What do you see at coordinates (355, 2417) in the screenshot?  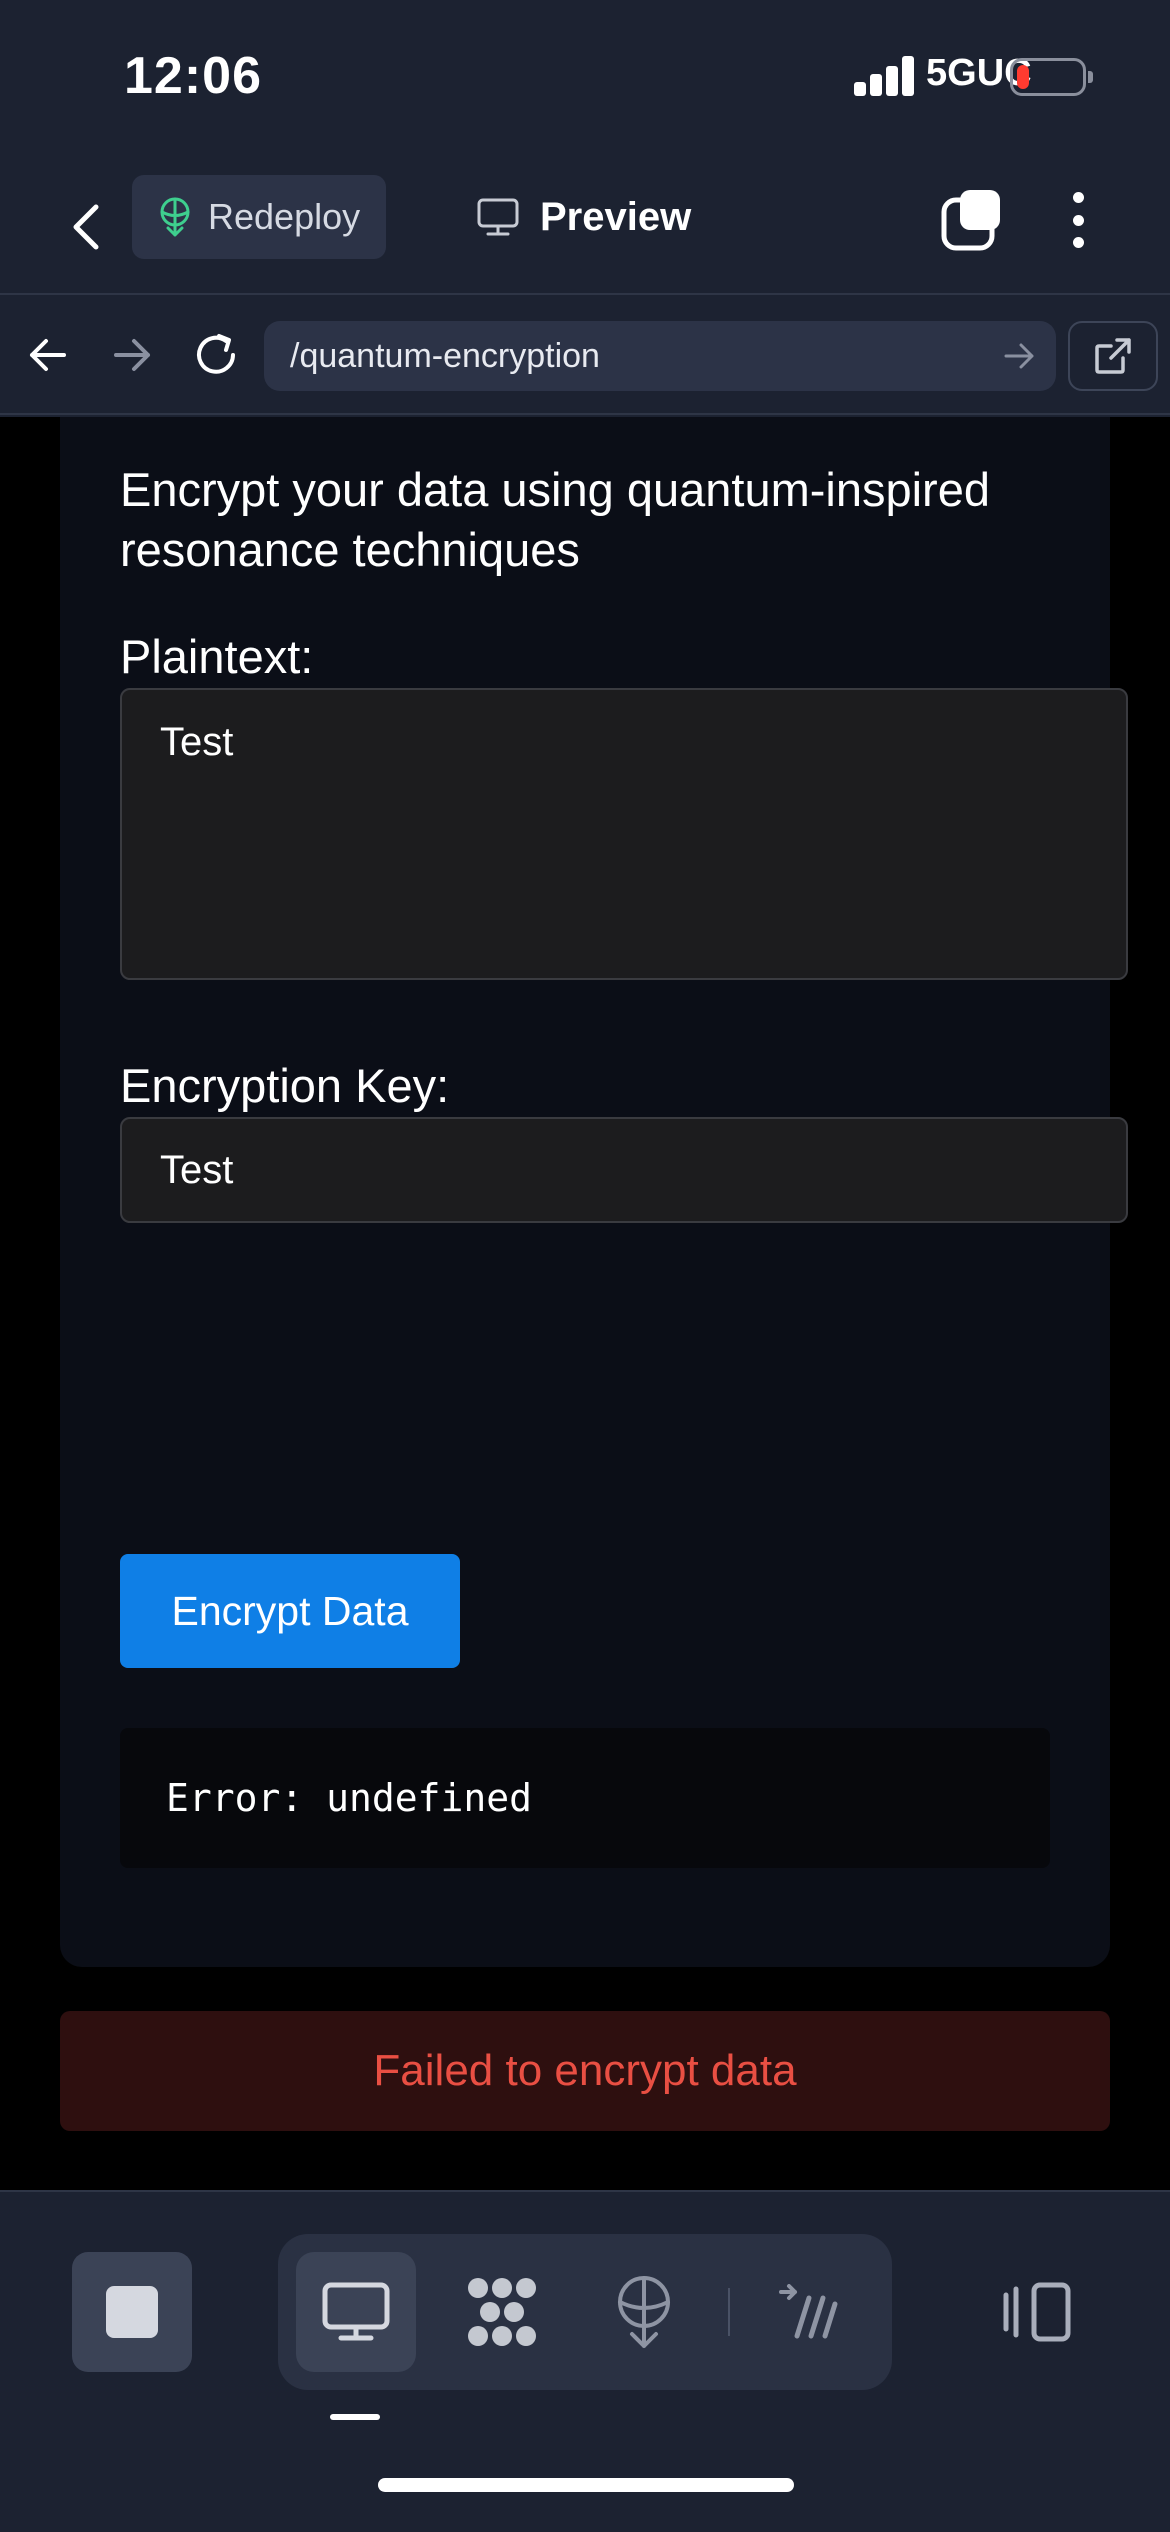 I see `active-tab-indicator` at bounding box center [355, 2417].